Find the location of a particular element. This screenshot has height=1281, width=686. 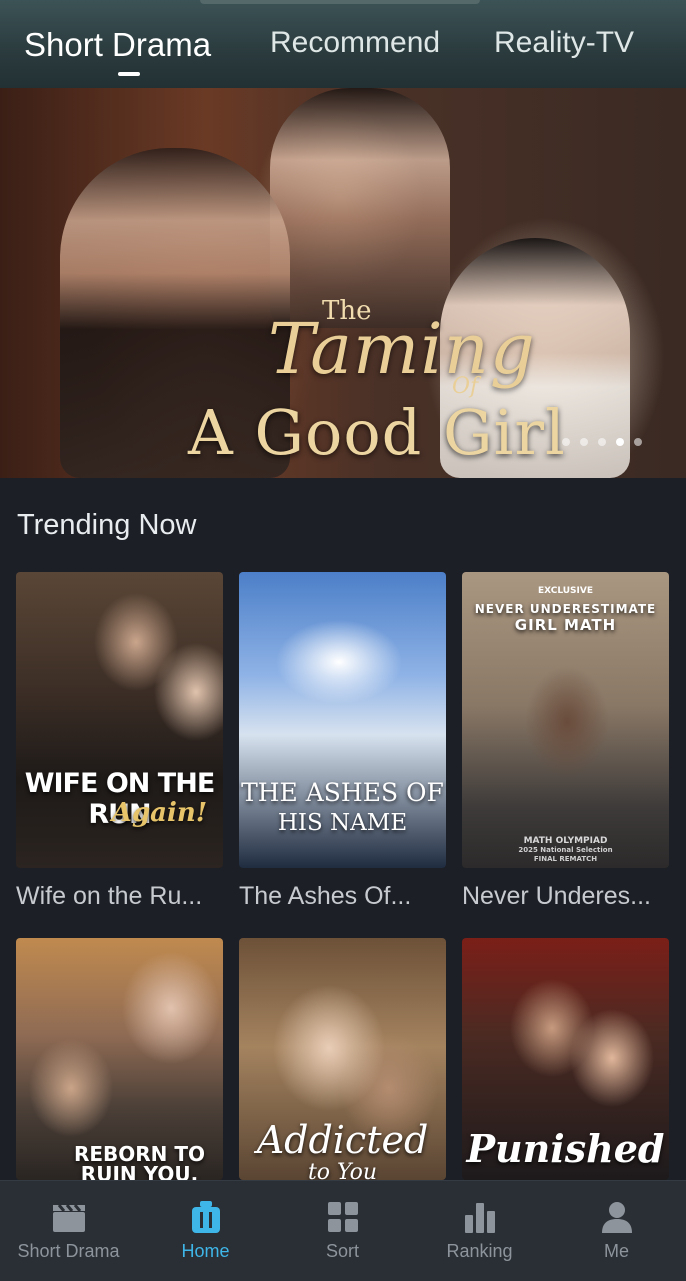

top-tab-bar: Short Drama Recommend Reality-TV is located at coordinates (343, 45).